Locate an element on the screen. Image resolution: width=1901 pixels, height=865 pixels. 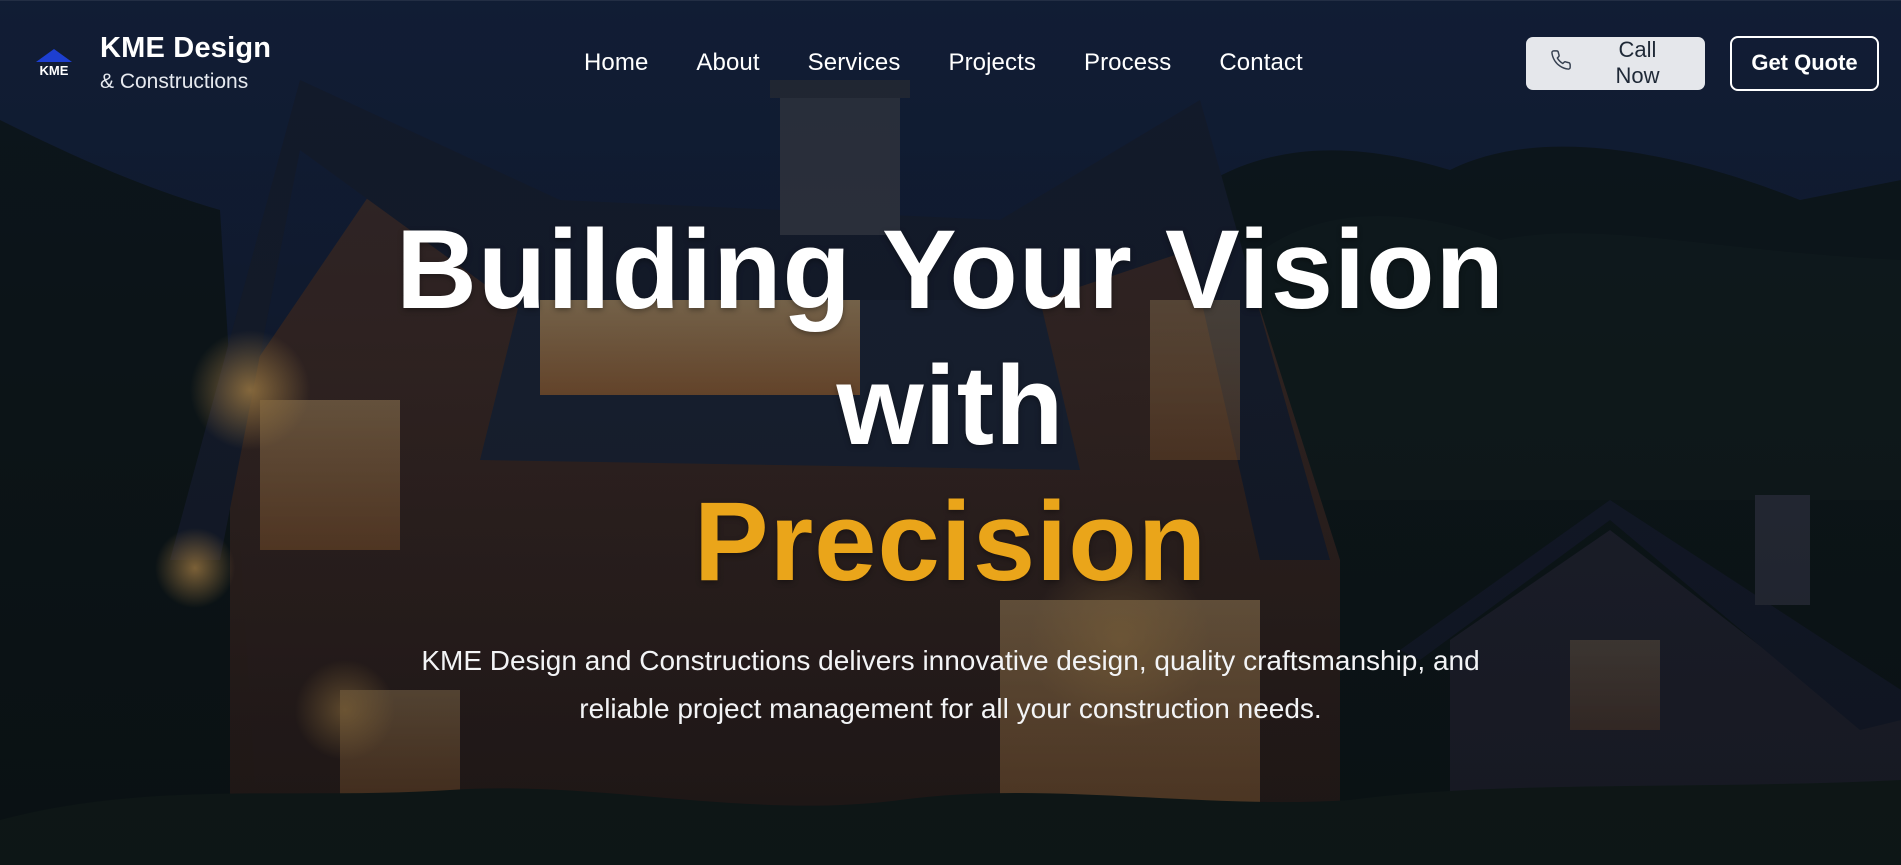
nav-link-process: Process is located at coordinates (1127, 63).